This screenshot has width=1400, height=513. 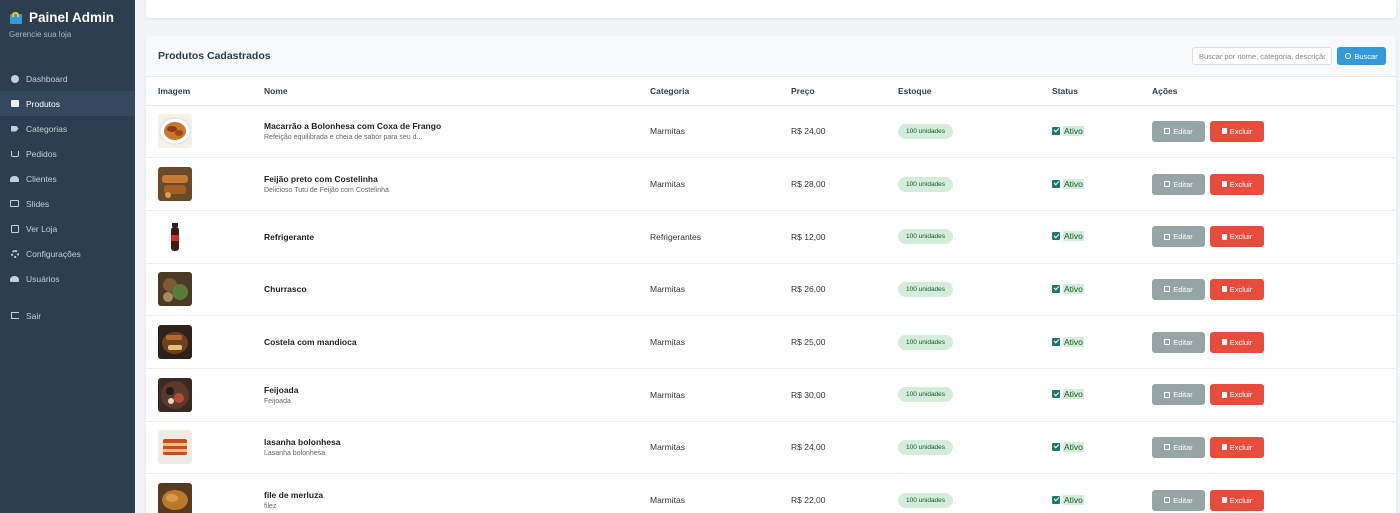 What do you see at coordinates (67, 278) in the screenshot?
I see `sidebar-item-usuarios: Usuários` at bounding box center [67, 278].